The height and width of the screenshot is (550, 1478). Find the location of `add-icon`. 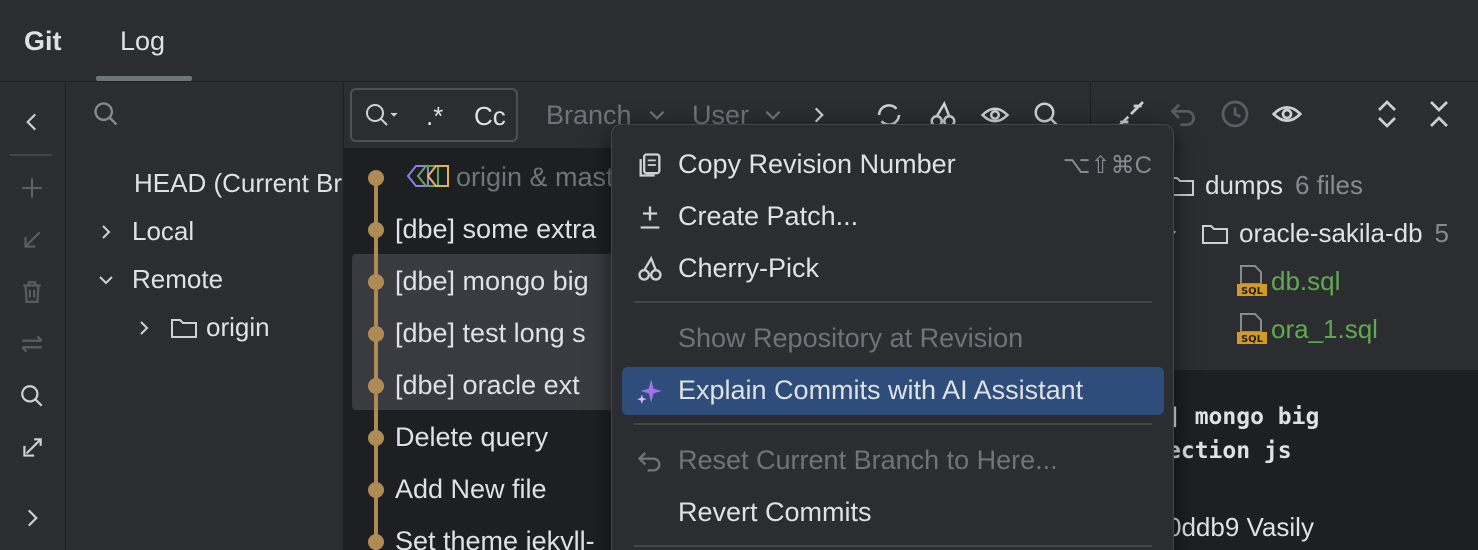

add-icon is located at coordinates (32, 188).